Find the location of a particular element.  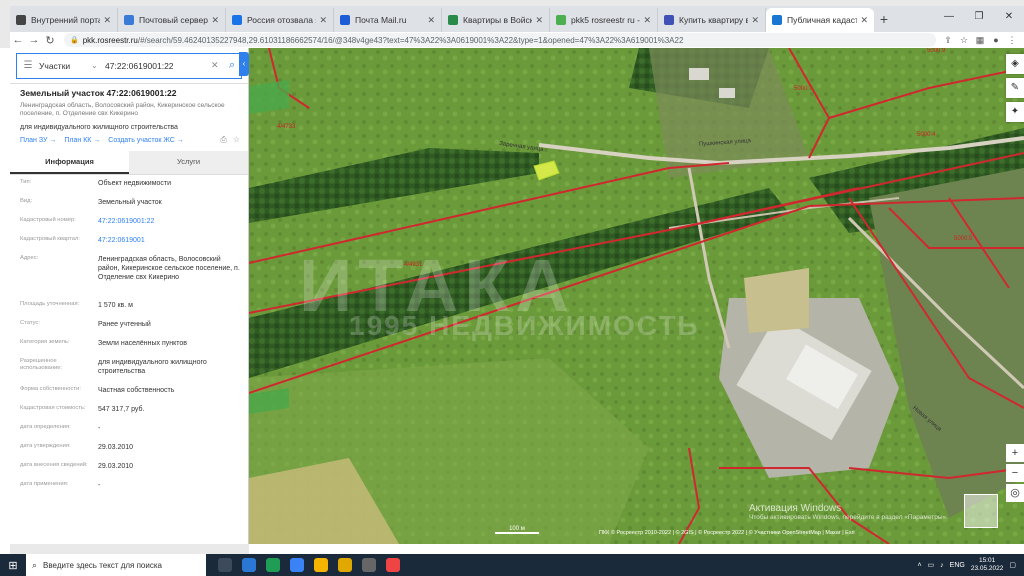

edge-icon is located at coordinates (273, 565).